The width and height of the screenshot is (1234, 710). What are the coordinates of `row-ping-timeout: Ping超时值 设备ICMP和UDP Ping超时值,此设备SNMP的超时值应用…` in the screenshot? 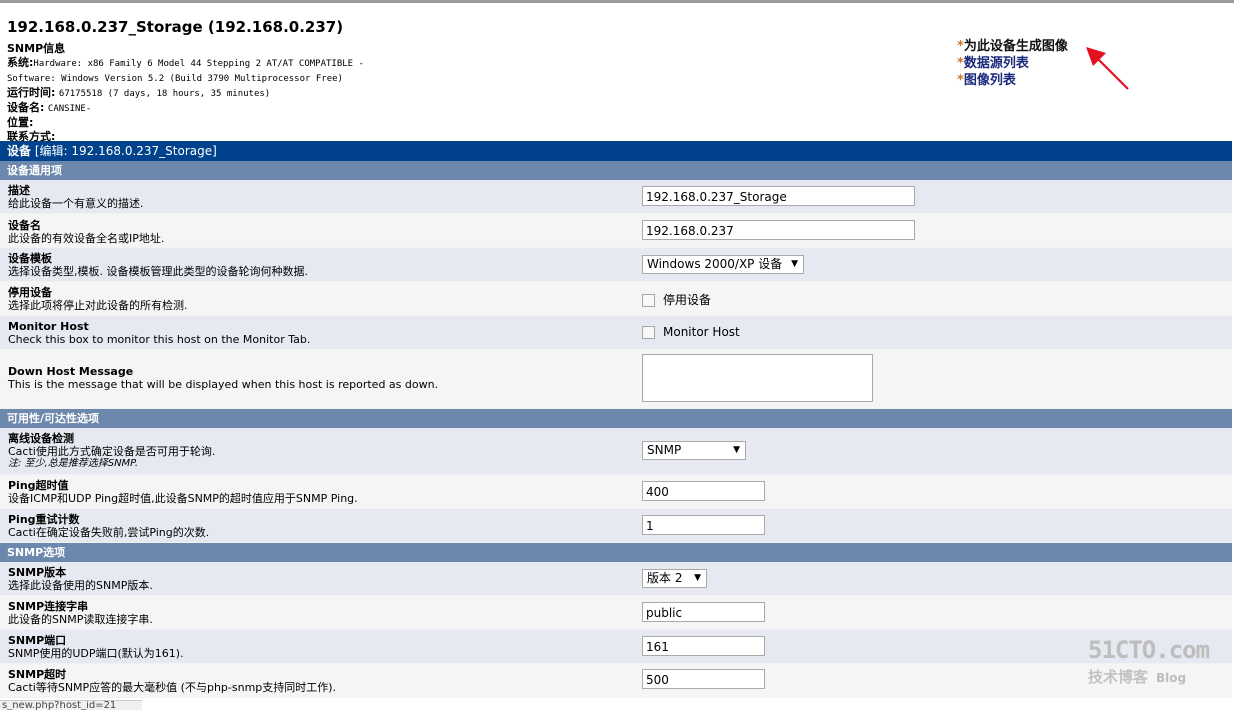 It's located at (616, 492).